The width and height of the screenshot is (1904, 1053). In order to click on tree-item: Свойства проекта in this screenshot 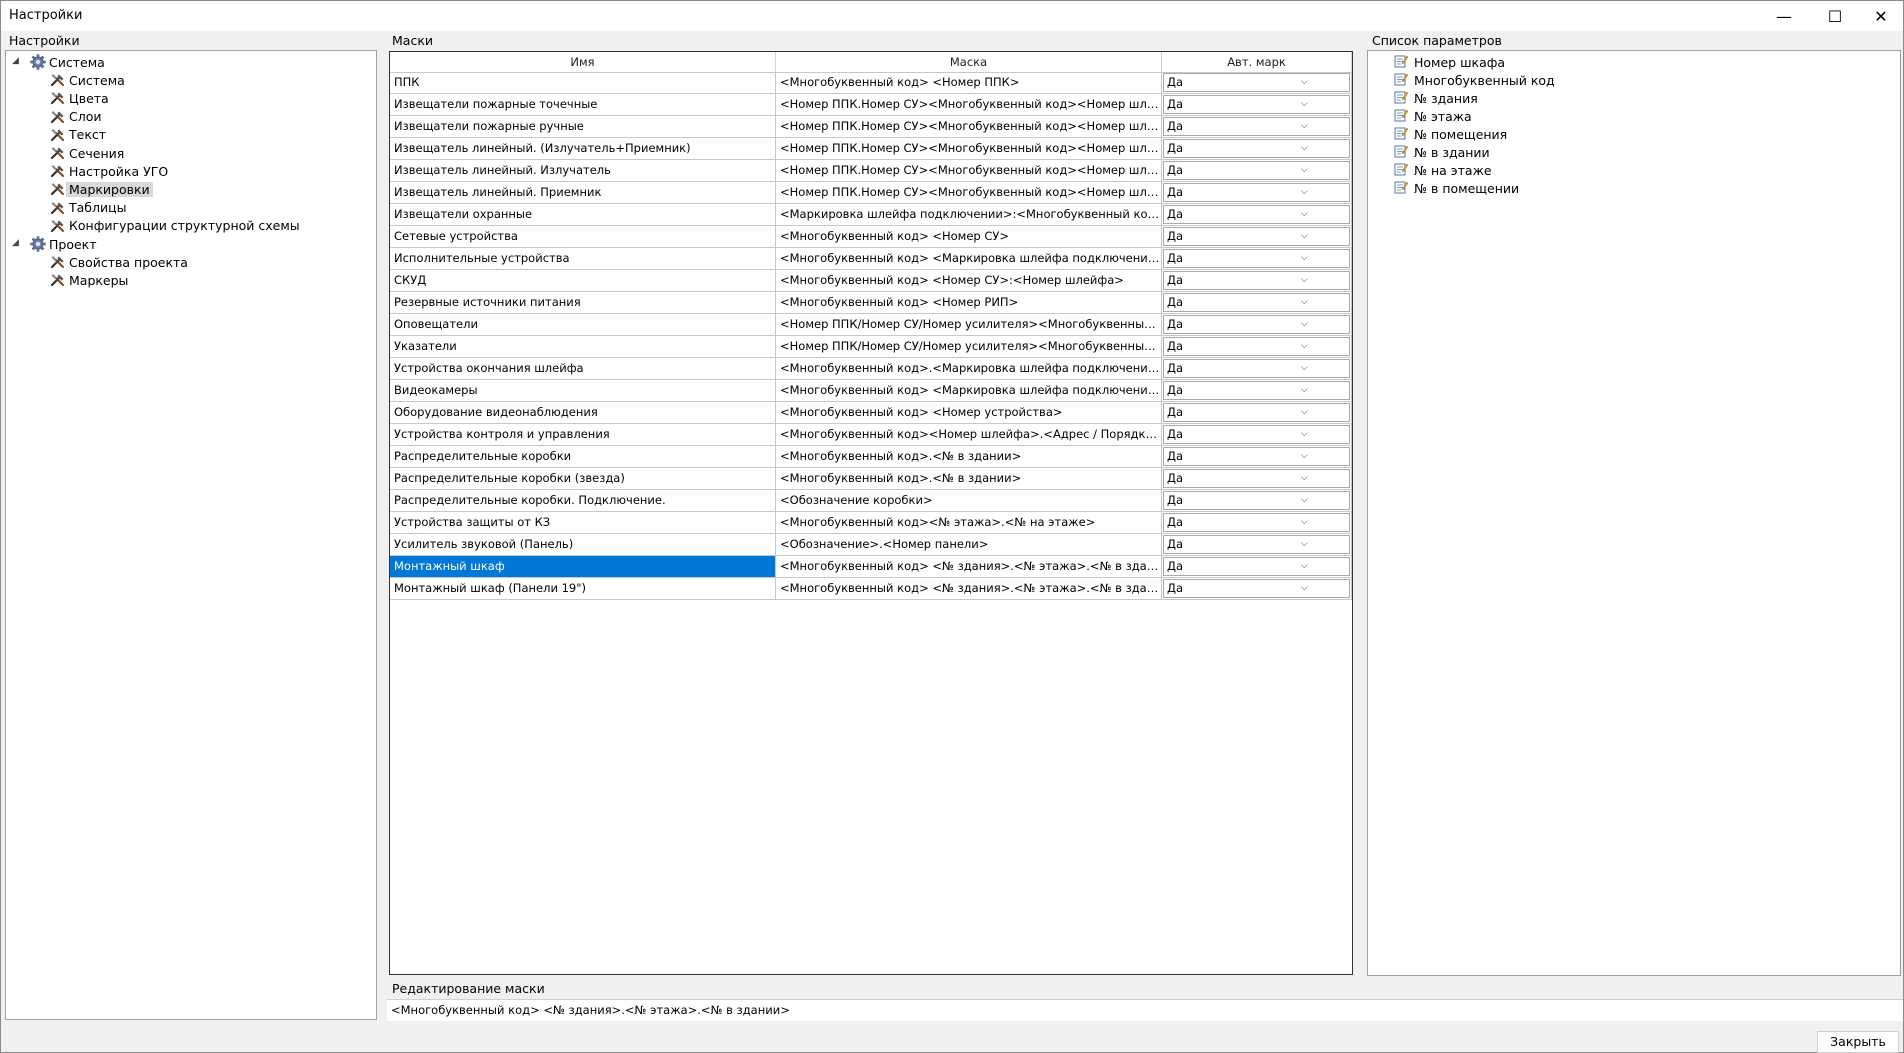, I will do `click(120, 262)`.